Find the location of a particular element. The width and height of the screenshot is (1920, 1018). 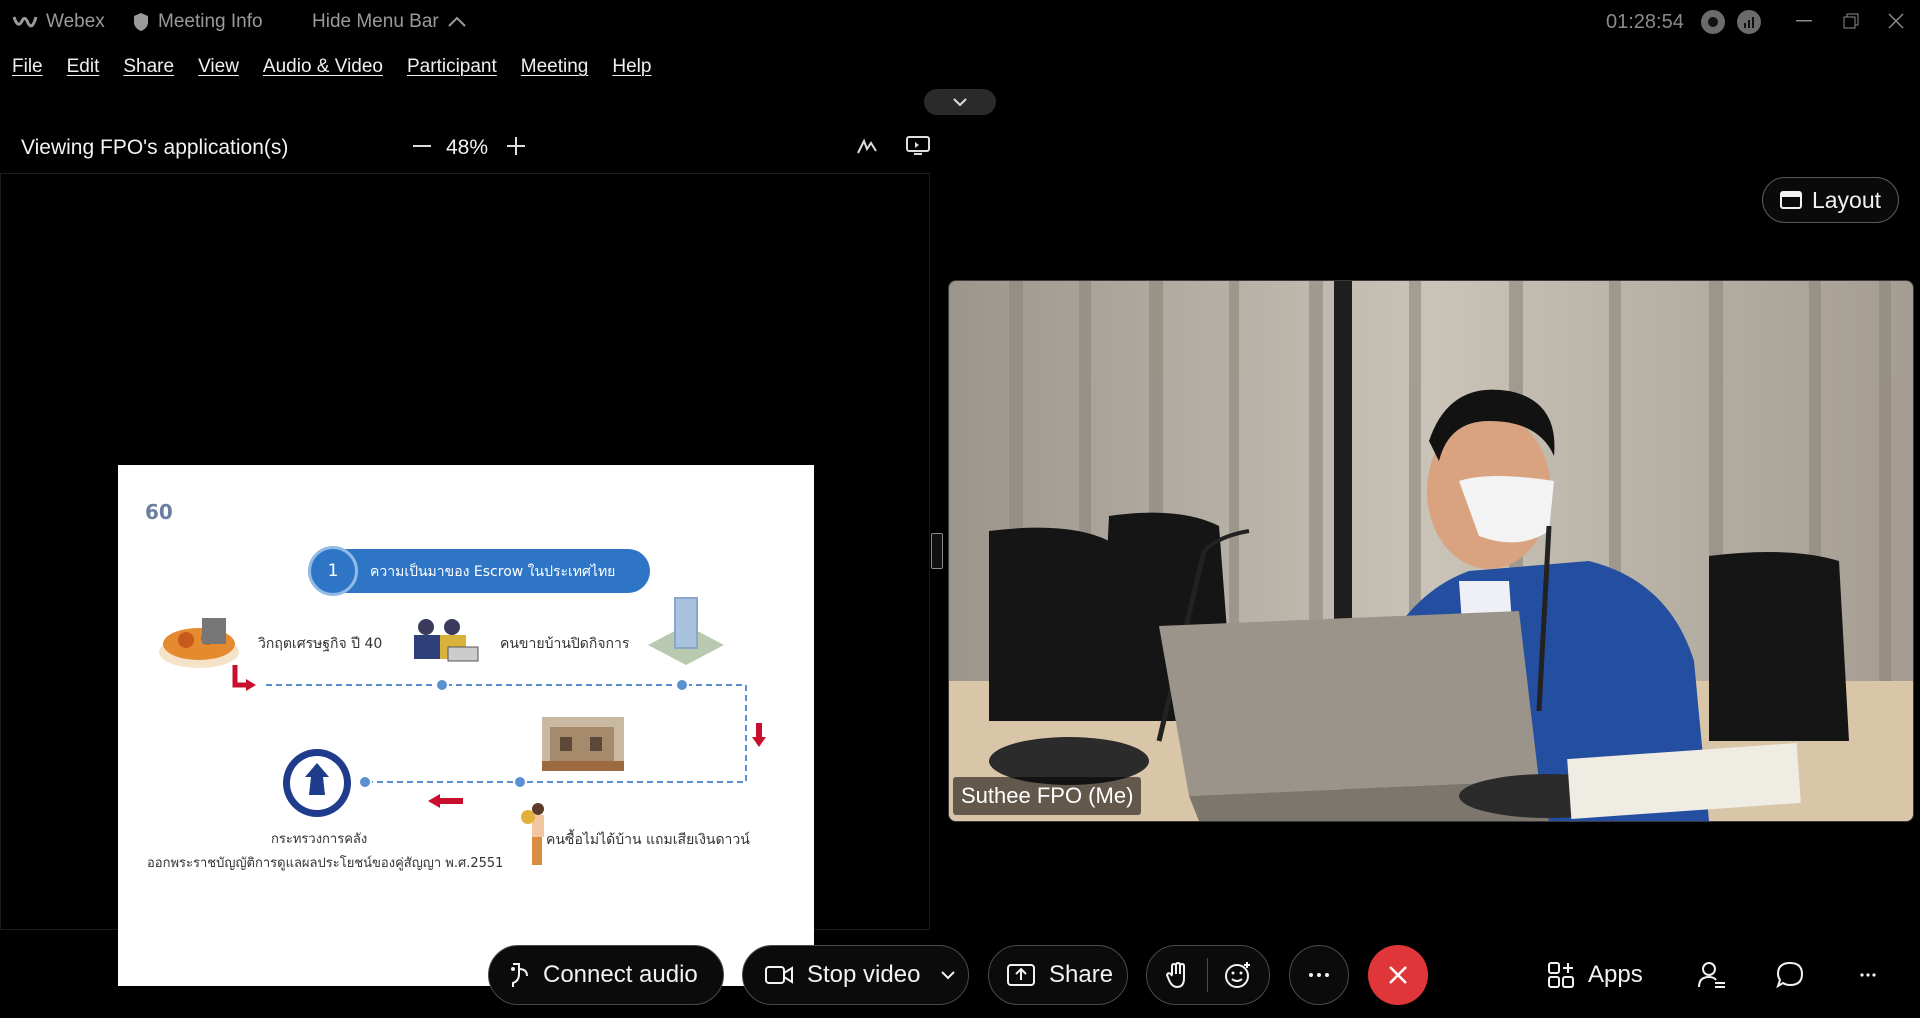

reactions-group is located at coordinates (1208, 975).